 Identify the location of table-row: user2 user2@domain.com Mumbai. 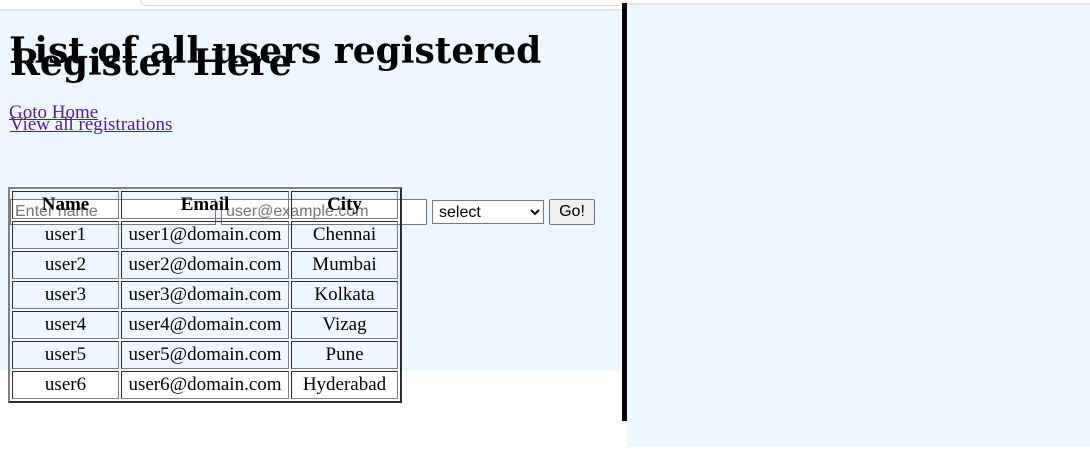
(205, 265).